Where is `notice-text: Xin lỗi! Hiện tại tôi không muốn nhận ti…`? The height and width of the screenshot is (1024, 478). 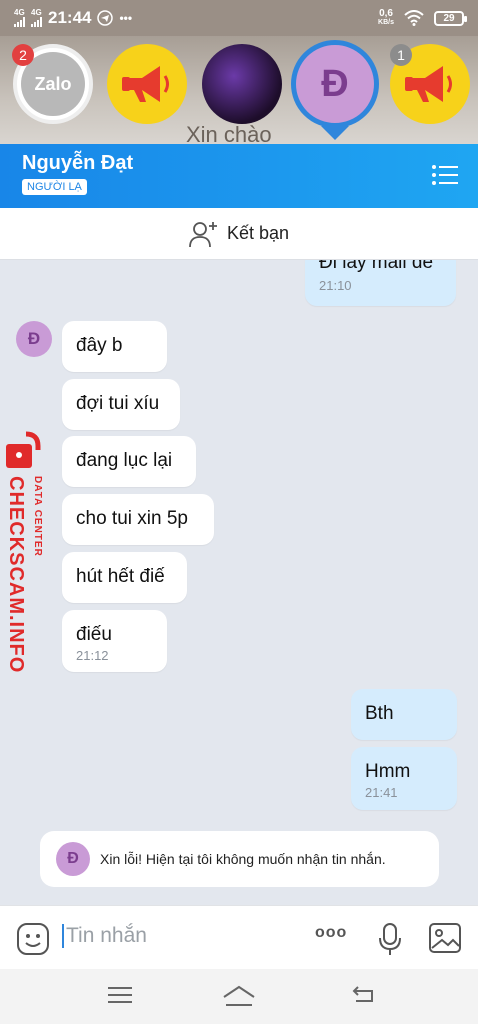
notice-text: Xin lỗi! Hiện tại tôi không muốn nhận ti… is located at coordinates (243, 859).